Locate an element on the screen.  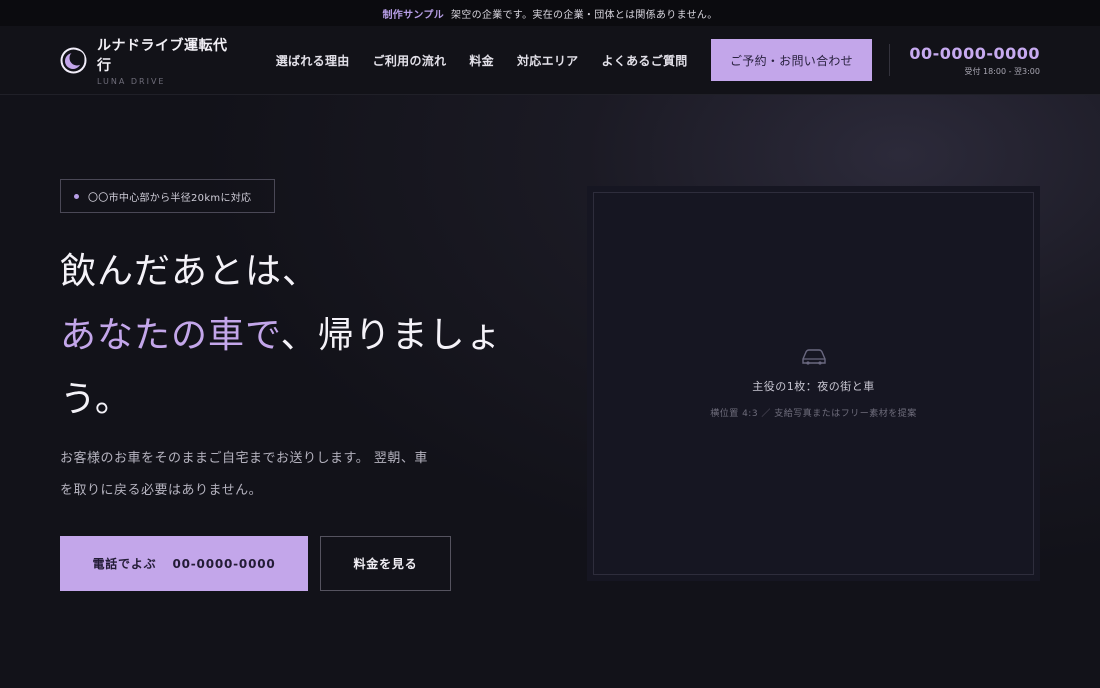
call-button: 電話でよぶ 00-0000-0000 is located at coordinates (184, 563).